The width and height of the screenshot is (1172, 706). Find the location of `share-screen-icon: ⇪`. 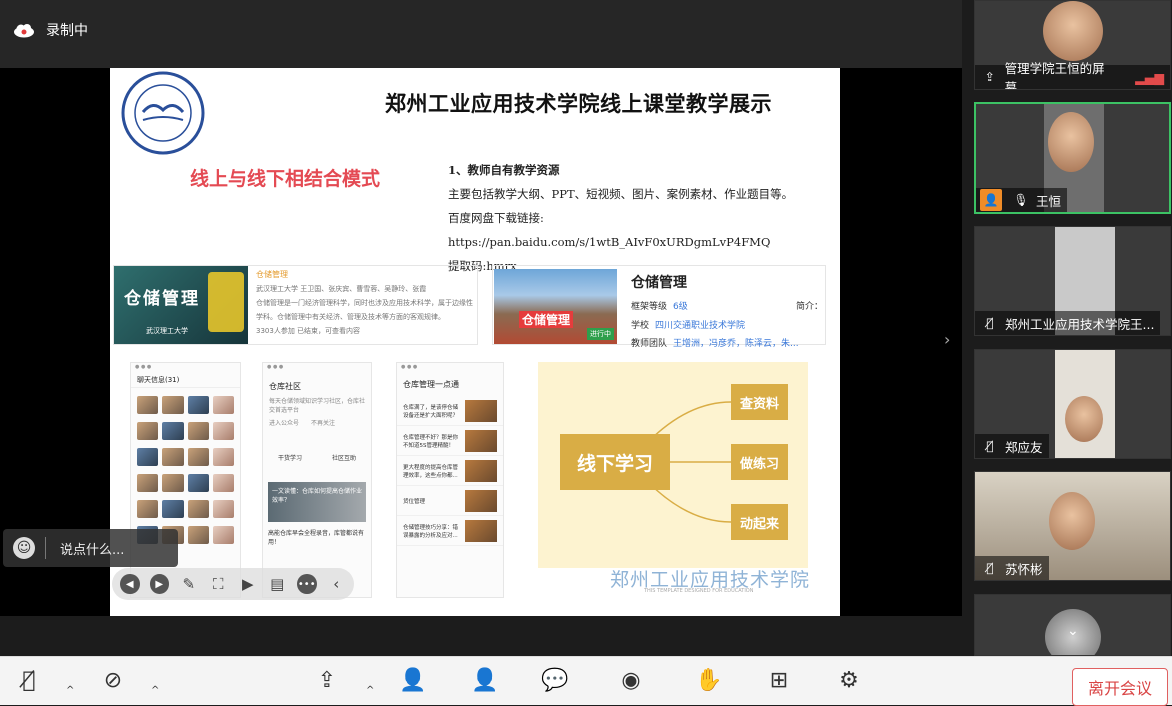

share-screen-icon: ⇪ is located at coordinates (327, 680).